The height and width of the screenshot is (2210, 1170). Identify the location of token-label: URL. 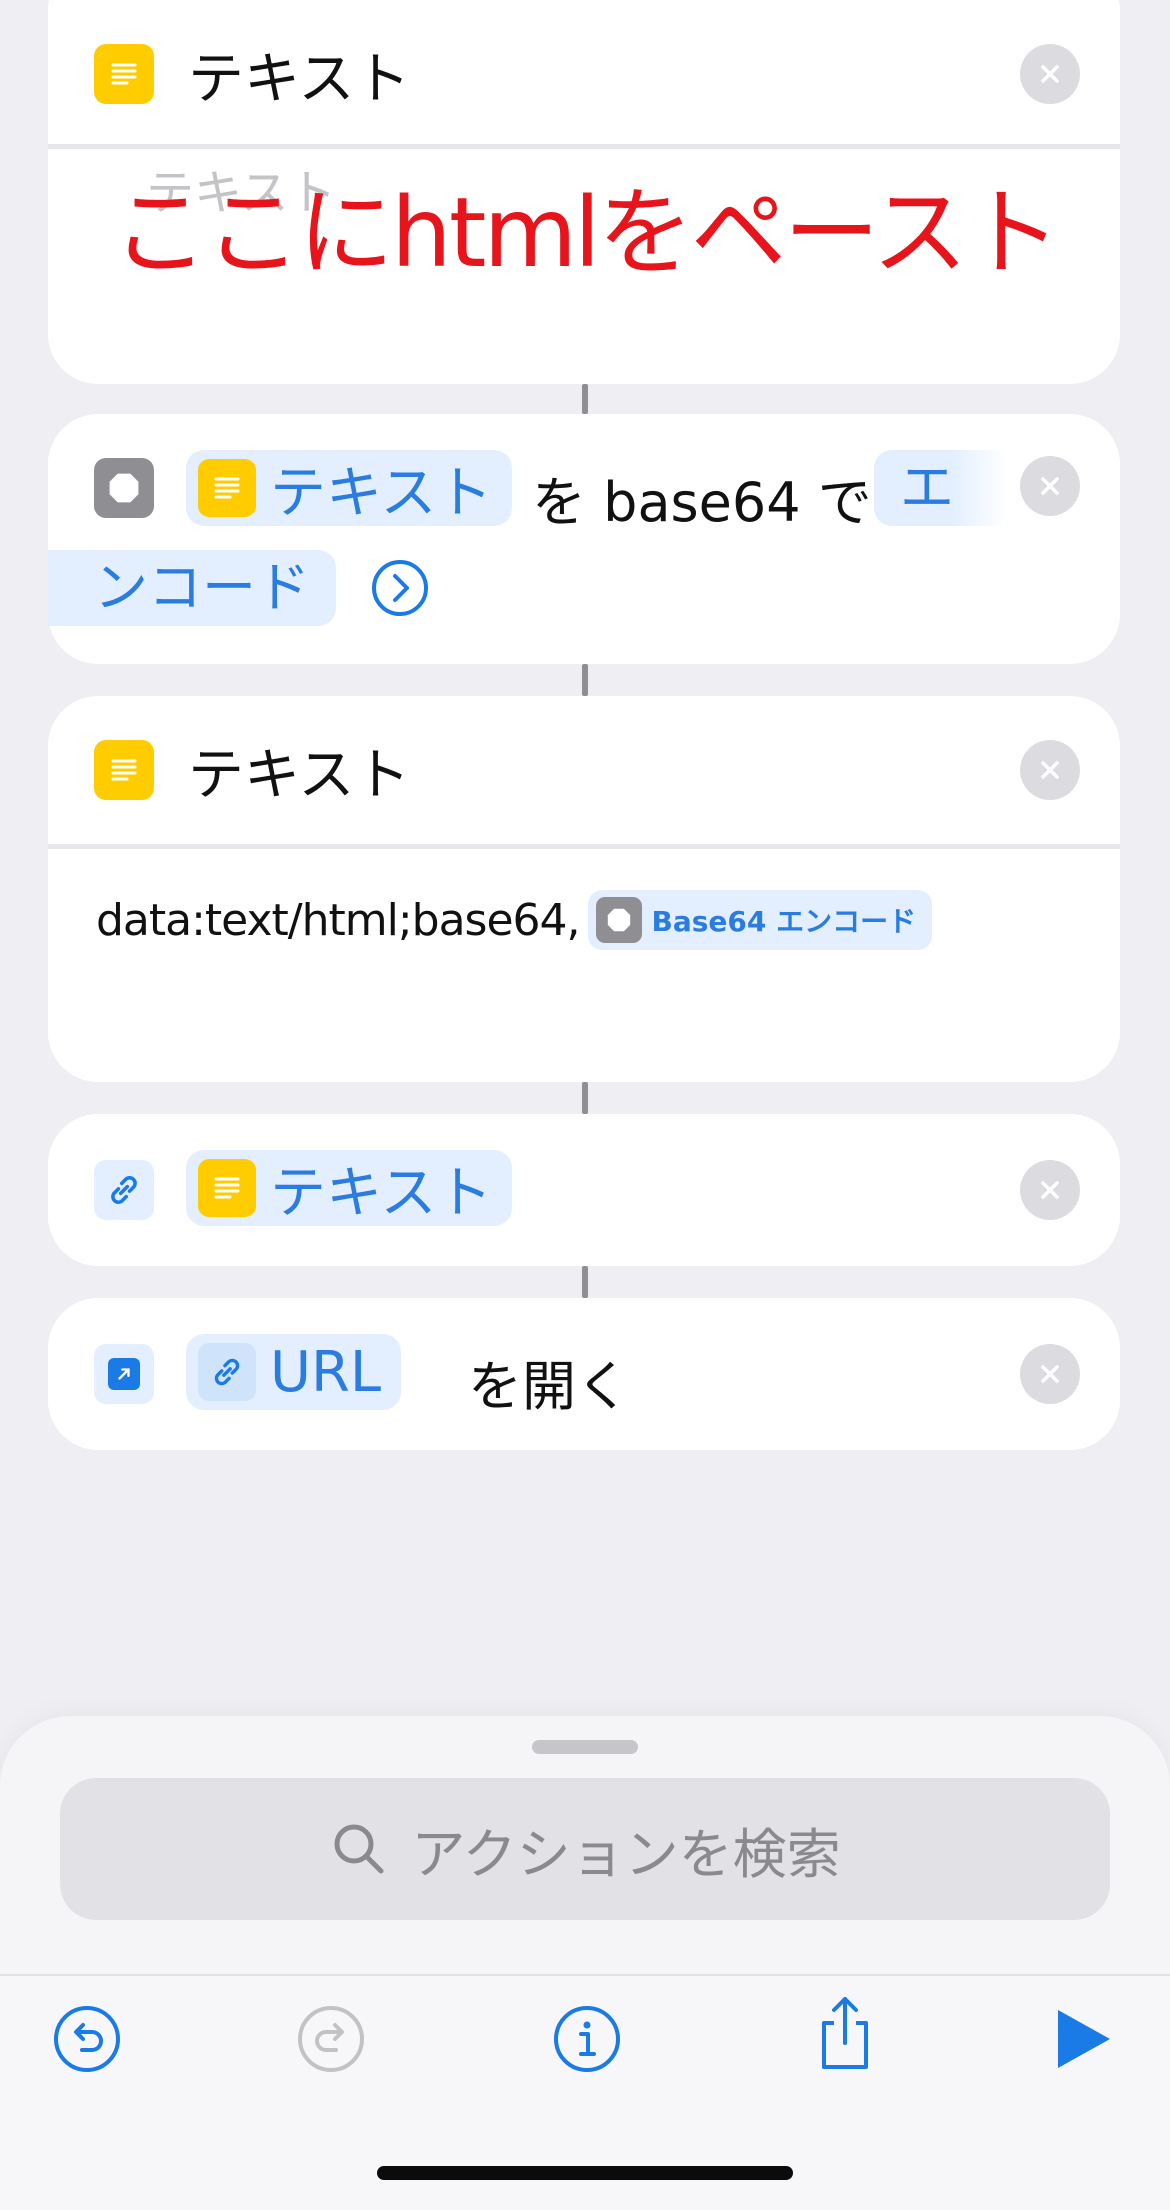
(326, 1372).